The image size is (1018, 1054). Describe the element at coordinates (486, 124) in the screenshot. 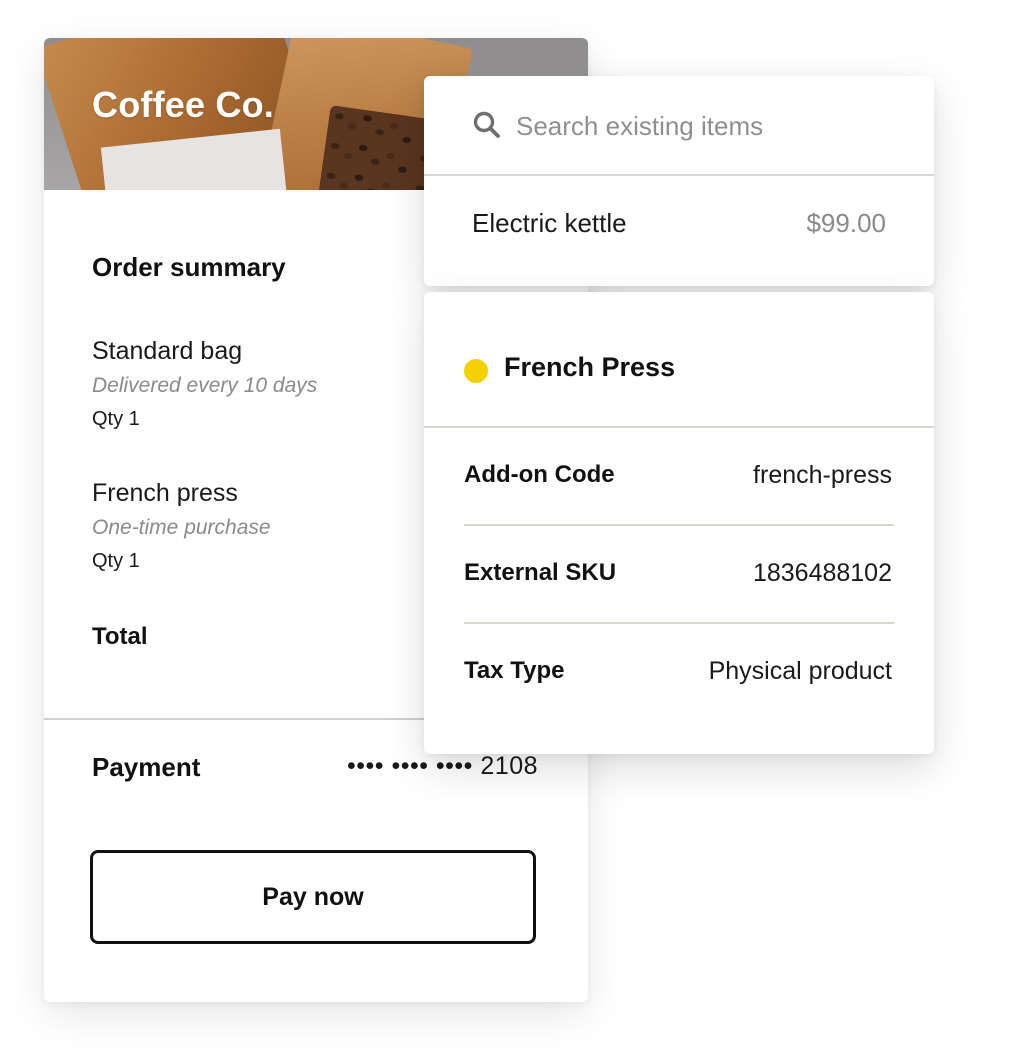

I see `search-icon` at that location.